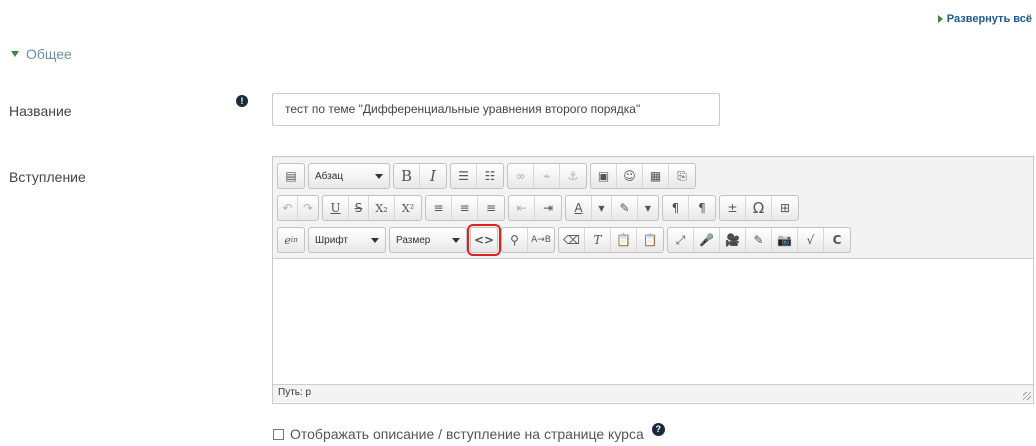 This screenshot has width=1036, height=446. I want to click on ltr-icon: ¶, so click(676, 208).